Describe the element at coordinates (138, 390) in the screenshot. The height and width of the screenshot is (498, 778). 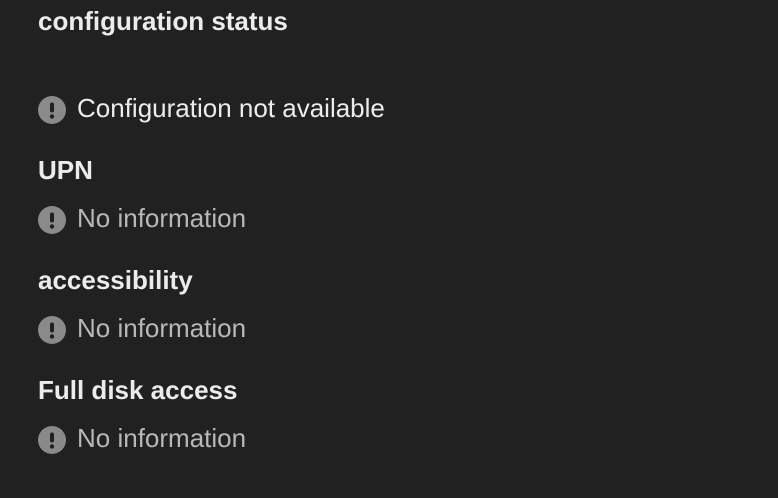
I see `full-disk-access-label: Full disk access` at that location.